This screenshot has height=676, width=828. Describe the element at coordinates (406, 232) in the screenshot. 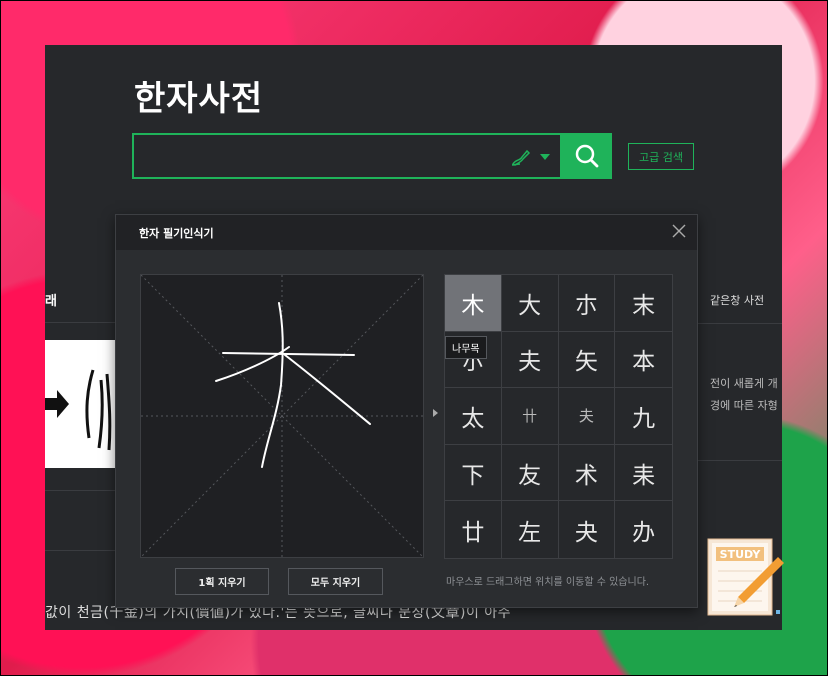

I see `dialog-header: 한자 필기인식기` at that location.